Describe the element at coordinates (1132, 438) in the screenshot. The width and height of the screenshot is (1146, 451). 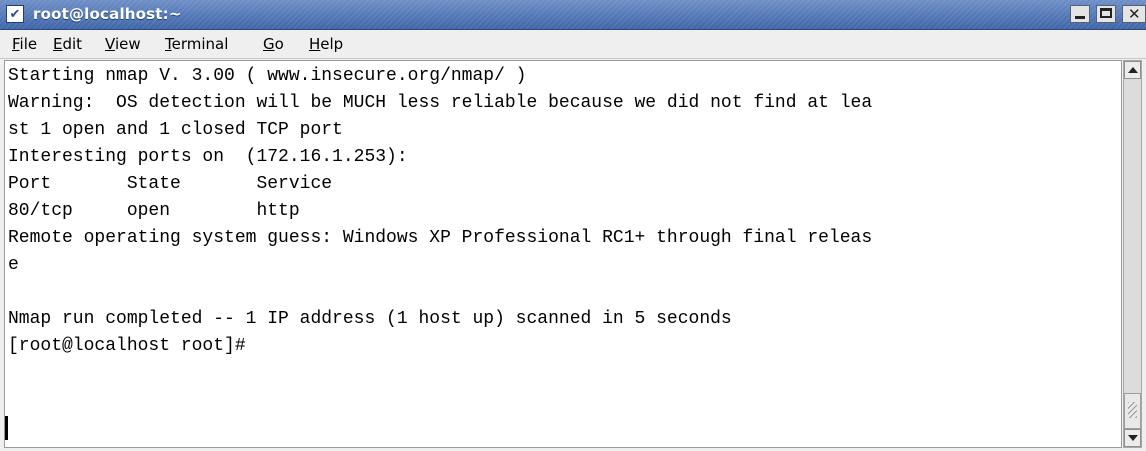
I see `scroll-down-arrow-icon` at that location.